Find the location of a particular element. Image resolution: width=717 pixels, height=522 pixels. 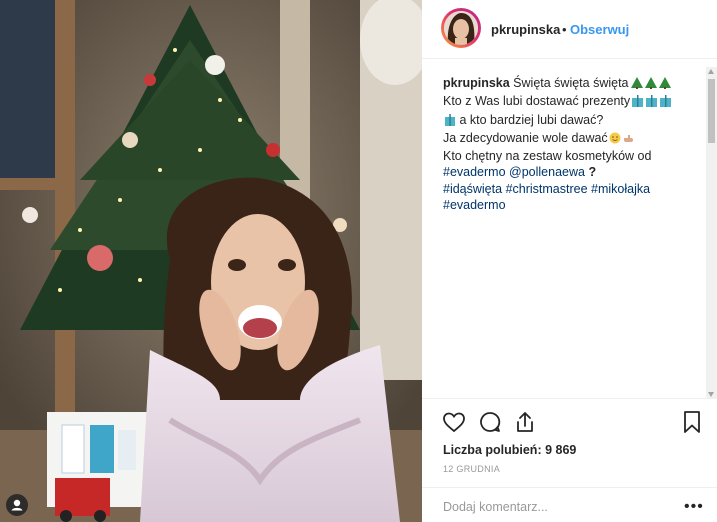

caption-text-4: Ja zdecydowanie wole dawać is located at coordinates (525, 137).